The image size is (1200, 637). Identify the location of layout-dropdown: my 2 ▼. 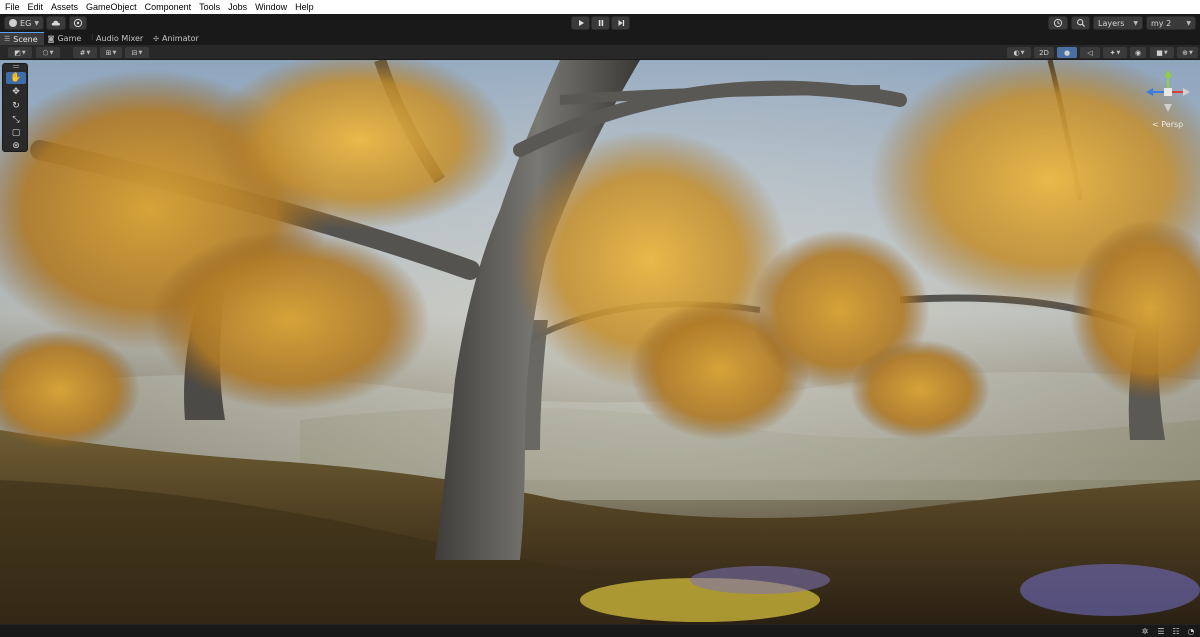
(1171, 23).